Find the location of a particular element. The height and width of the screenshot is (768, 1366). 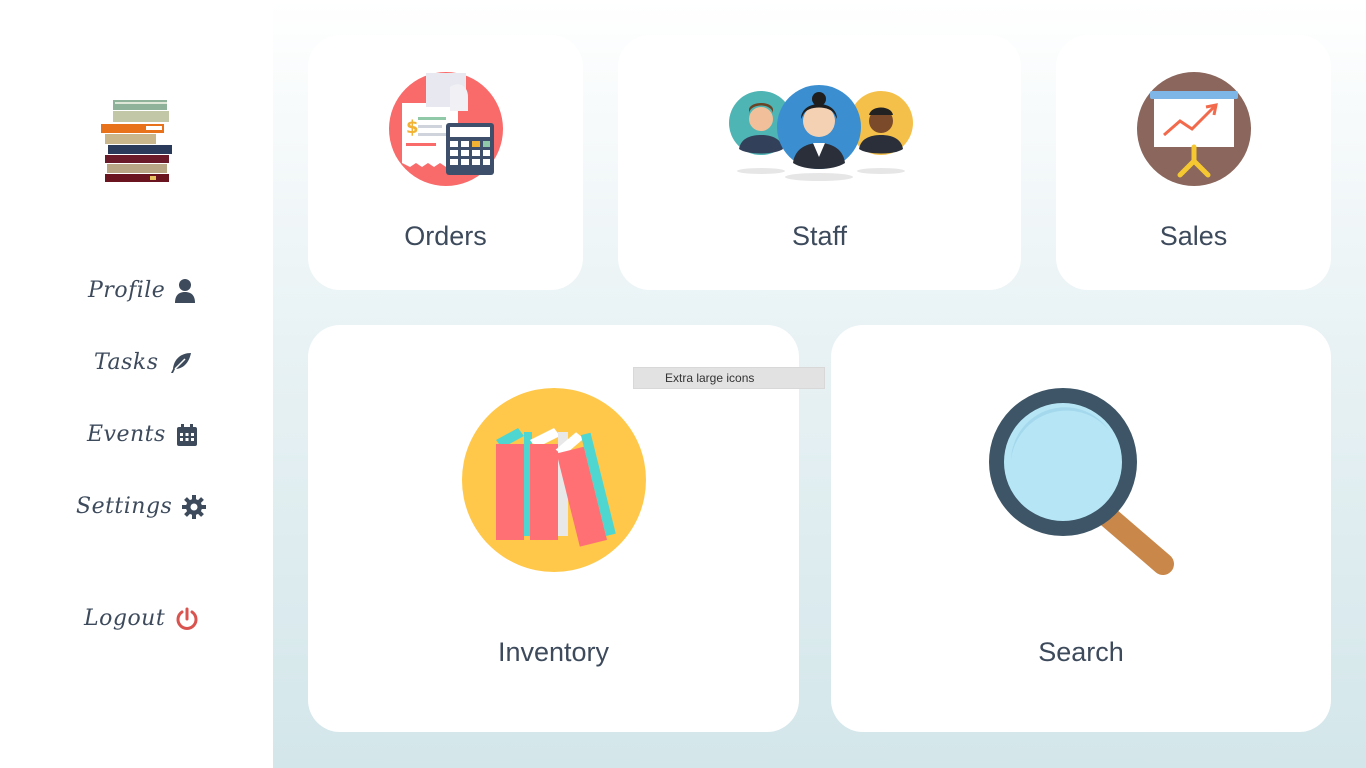

sidebar-item-tasks: Tasks is located at coordinates (143, 362).